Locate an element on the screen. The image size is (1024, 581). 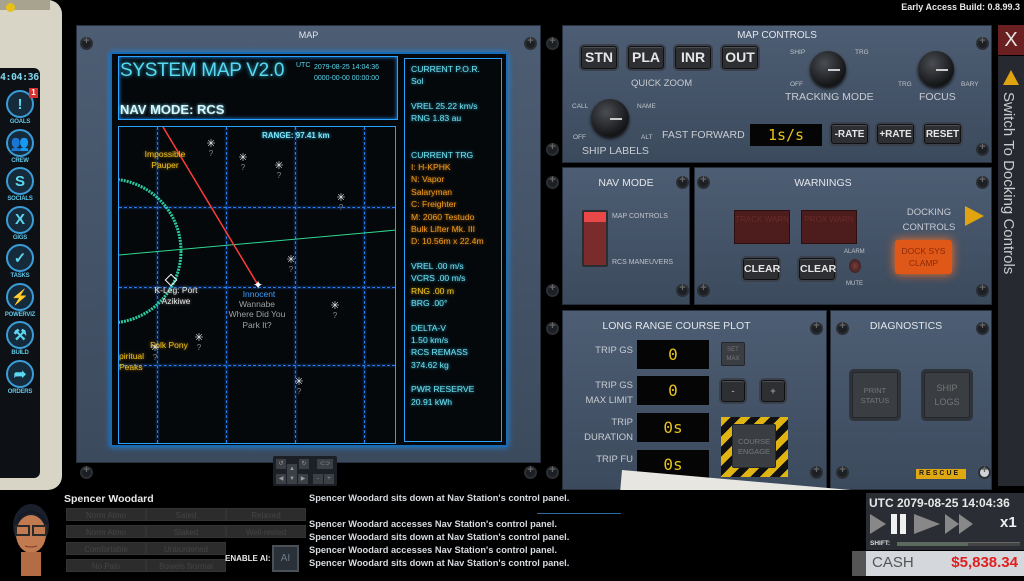
map-label-port-azikiwe: K-Leg: Port Azikiwe is located at coordinates (176, 296).